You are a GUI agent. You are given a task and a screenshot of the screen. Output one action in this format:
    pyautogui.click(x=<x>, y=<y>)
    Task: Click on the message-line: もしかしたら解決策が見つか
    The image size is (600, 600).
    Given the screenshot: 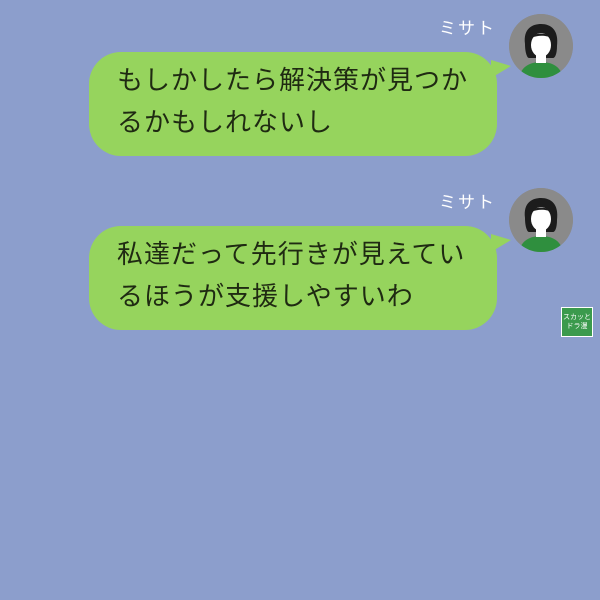 What is the action you would take?
    pyautogui.click(x=293, y=81)
    